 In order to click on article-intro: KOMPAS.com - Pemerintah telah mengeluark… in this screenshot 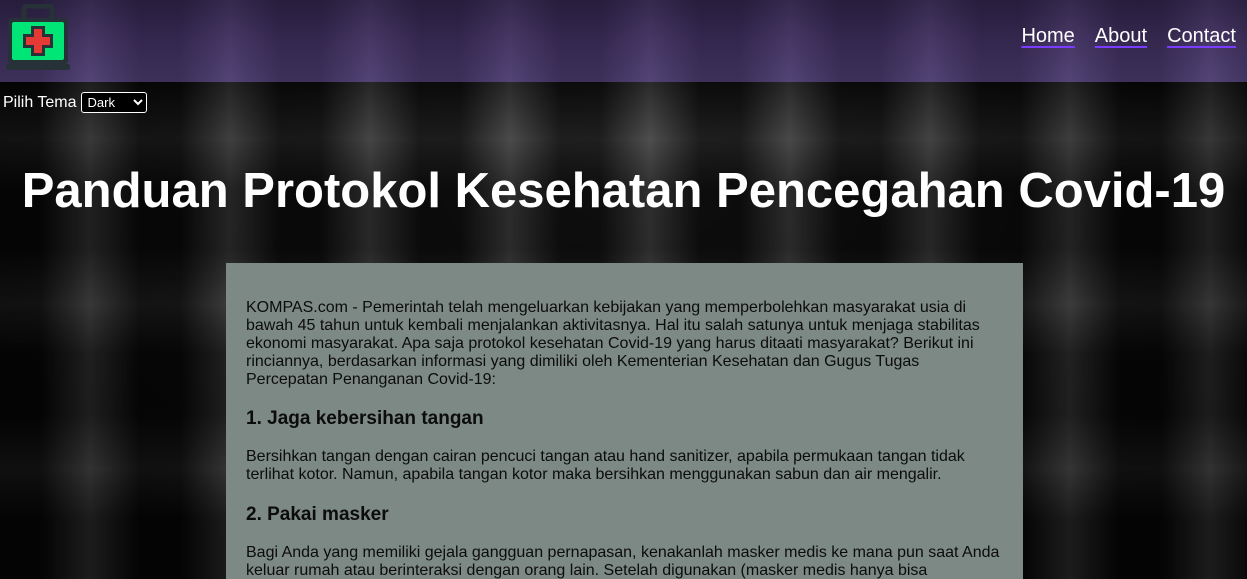, I will do `click(613, 343)`.